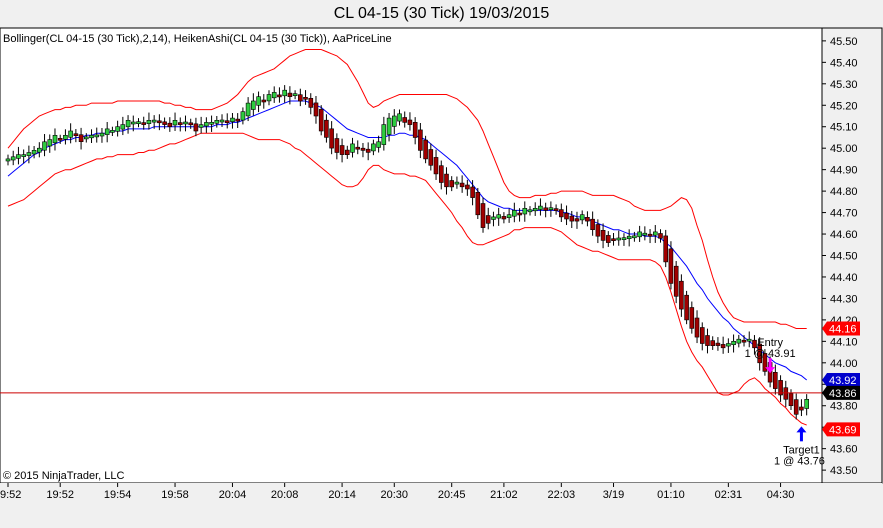  I want to click on x-tick-label: 22:03, so click(562, 495).